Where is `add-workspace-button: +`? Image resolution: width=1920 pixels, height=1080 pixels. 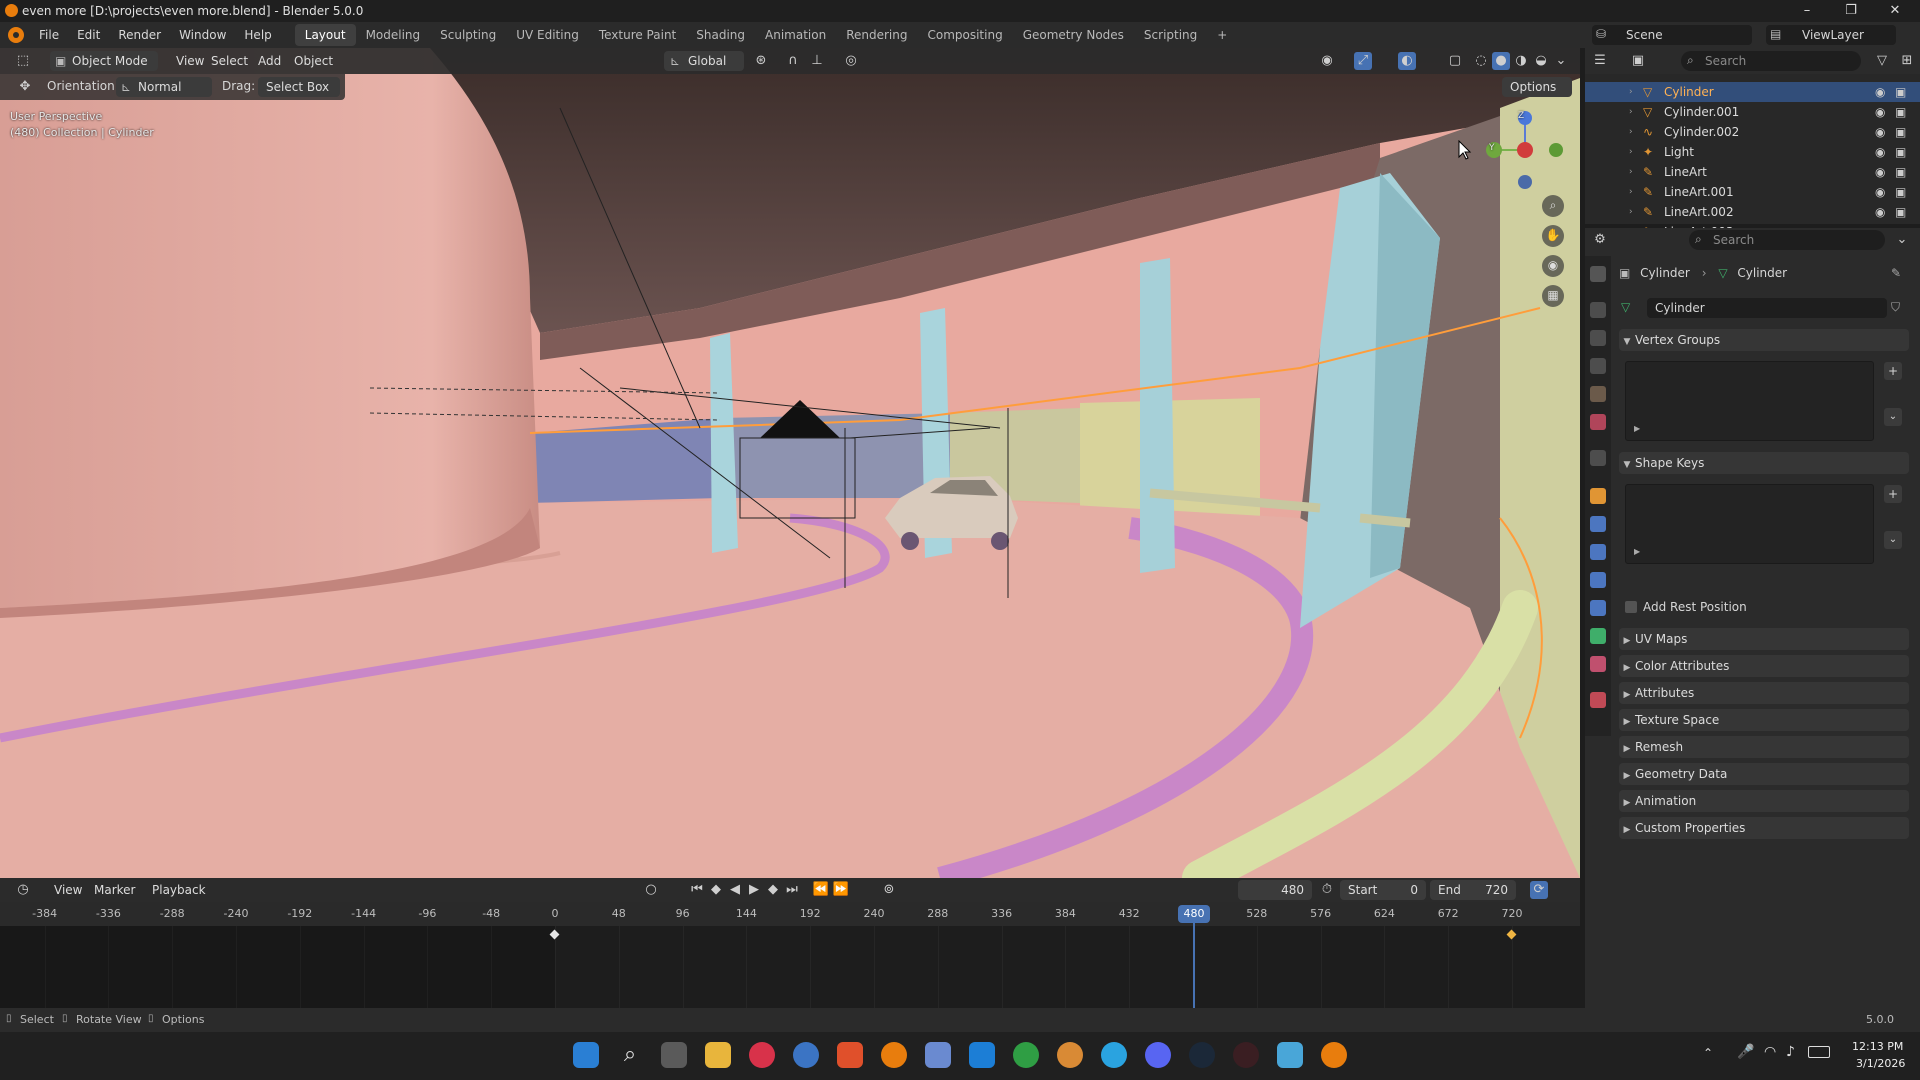 add-workspace-button: + is located at coordinates (1222, 35).